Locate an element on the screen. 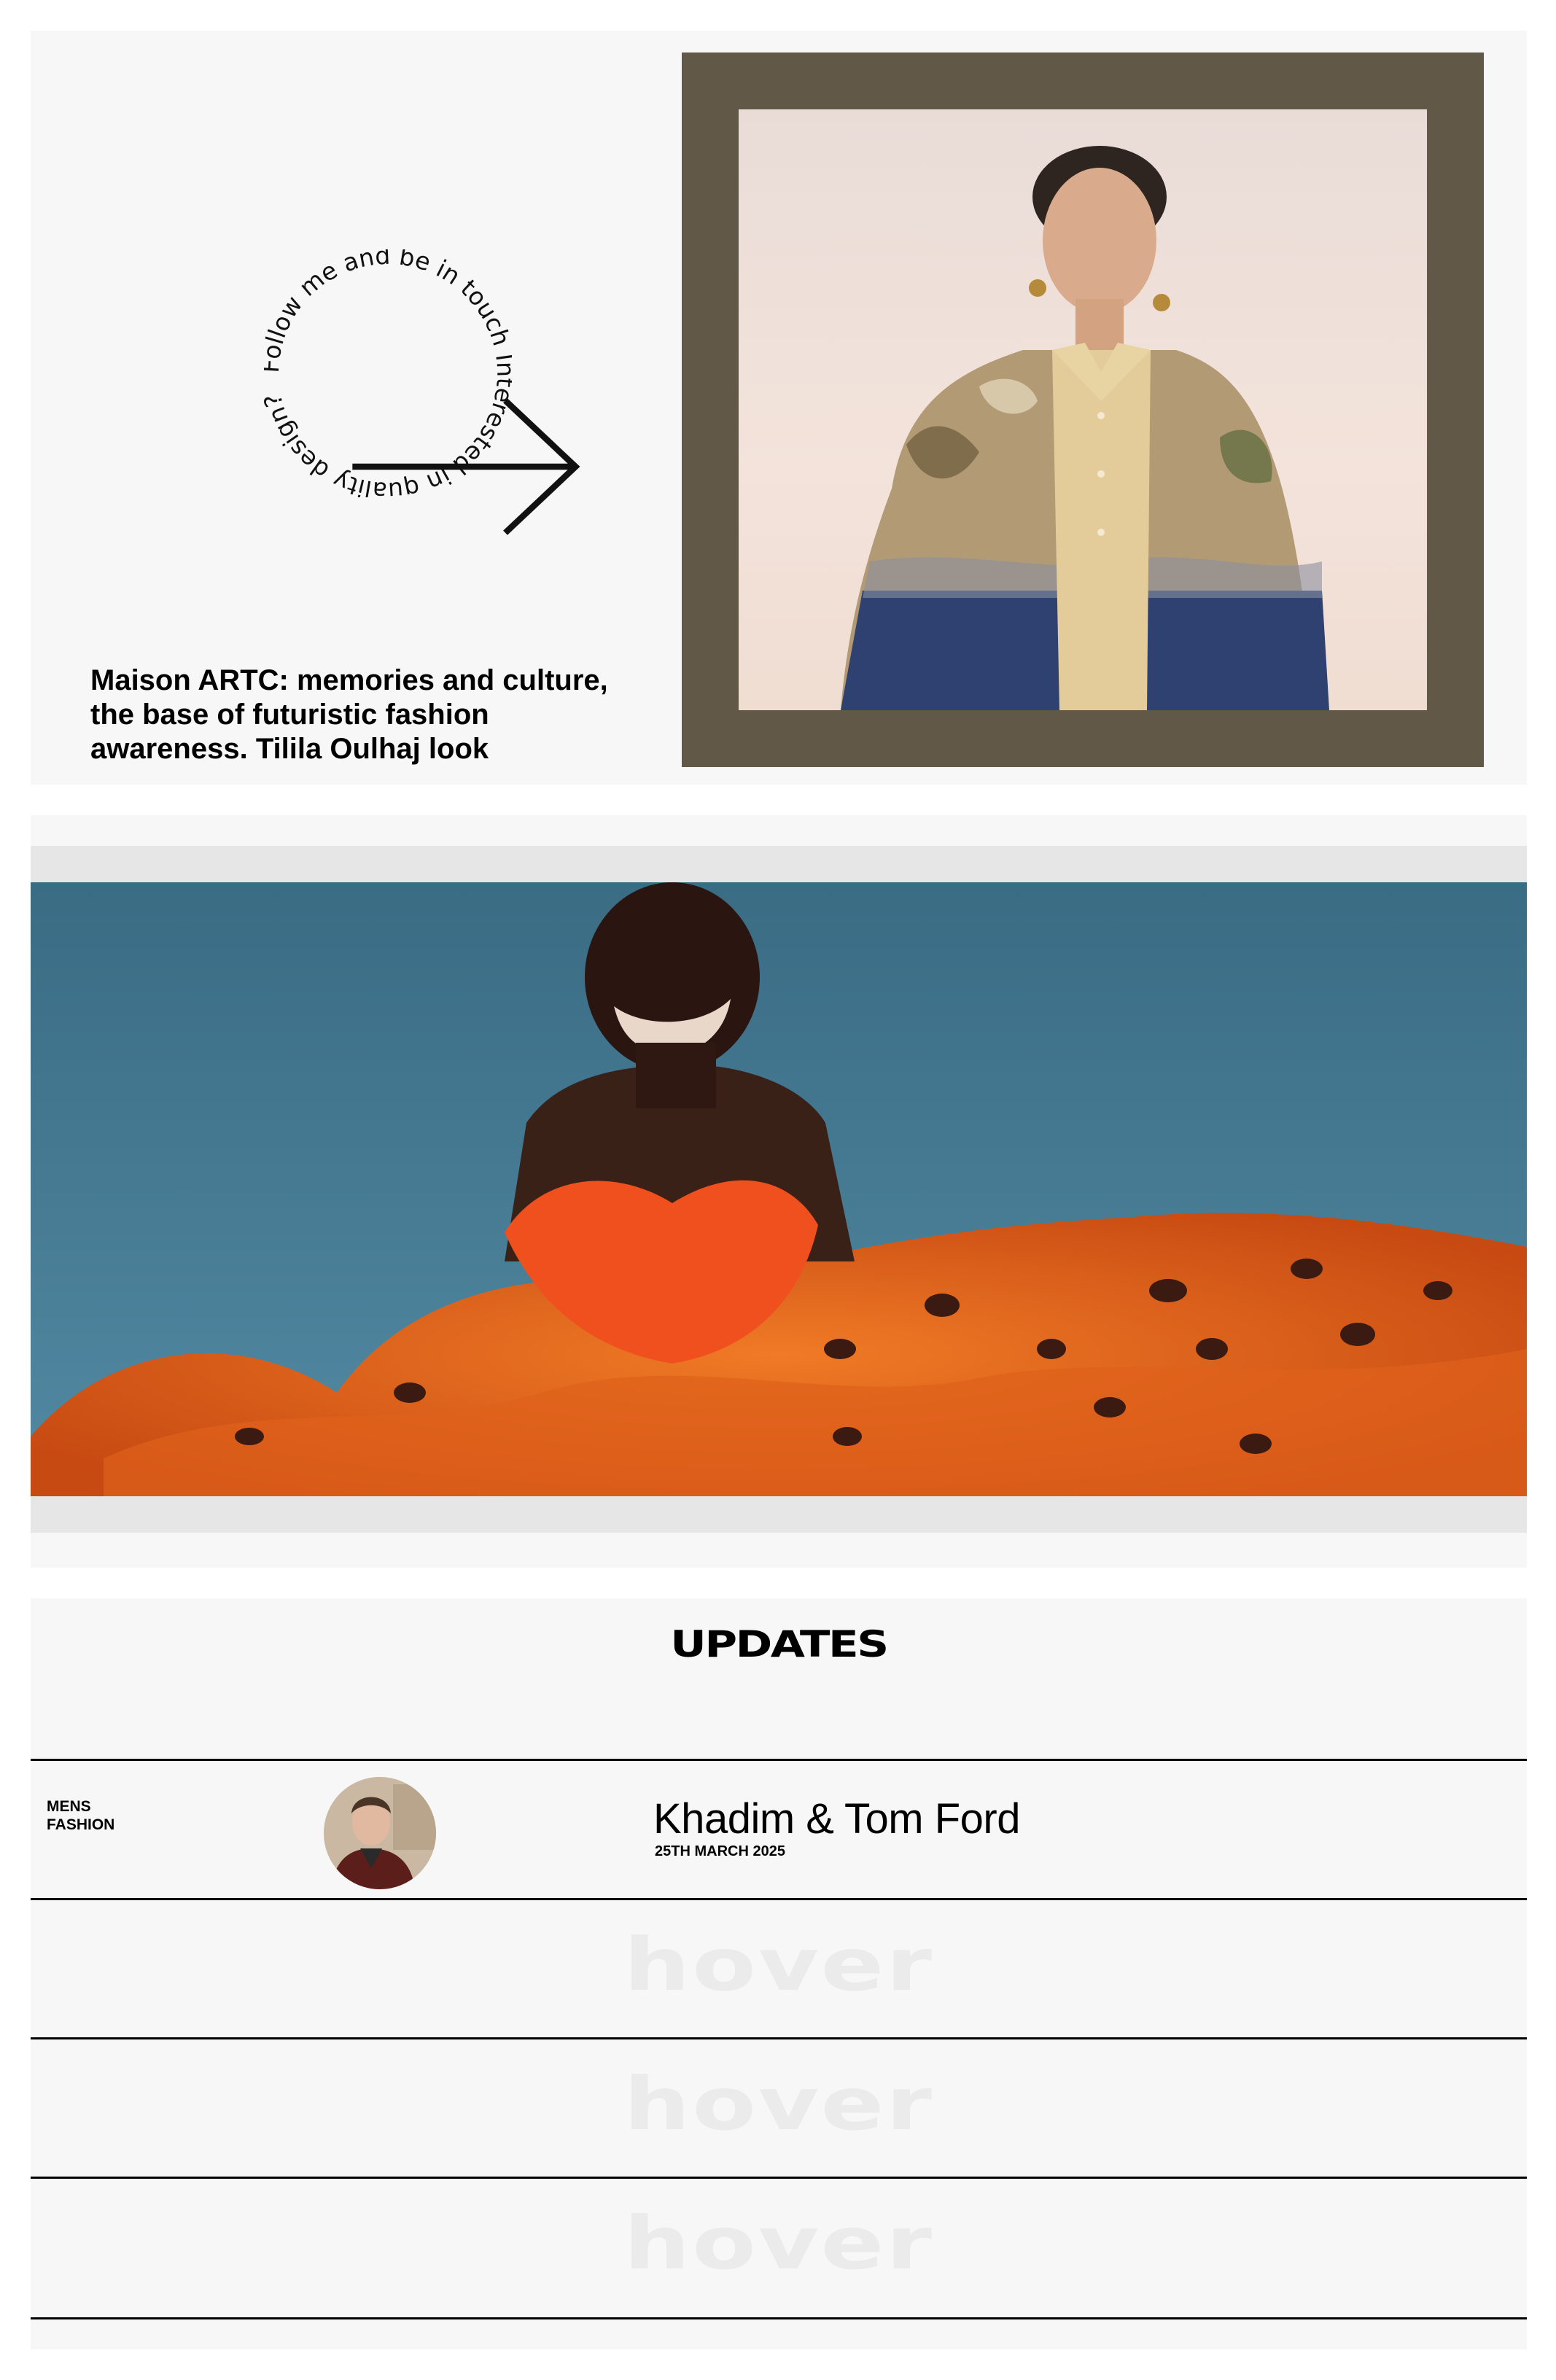 The height and width of the screenshot is (2380, 1556). banner-strip-top is located at coordinates (779, 864).